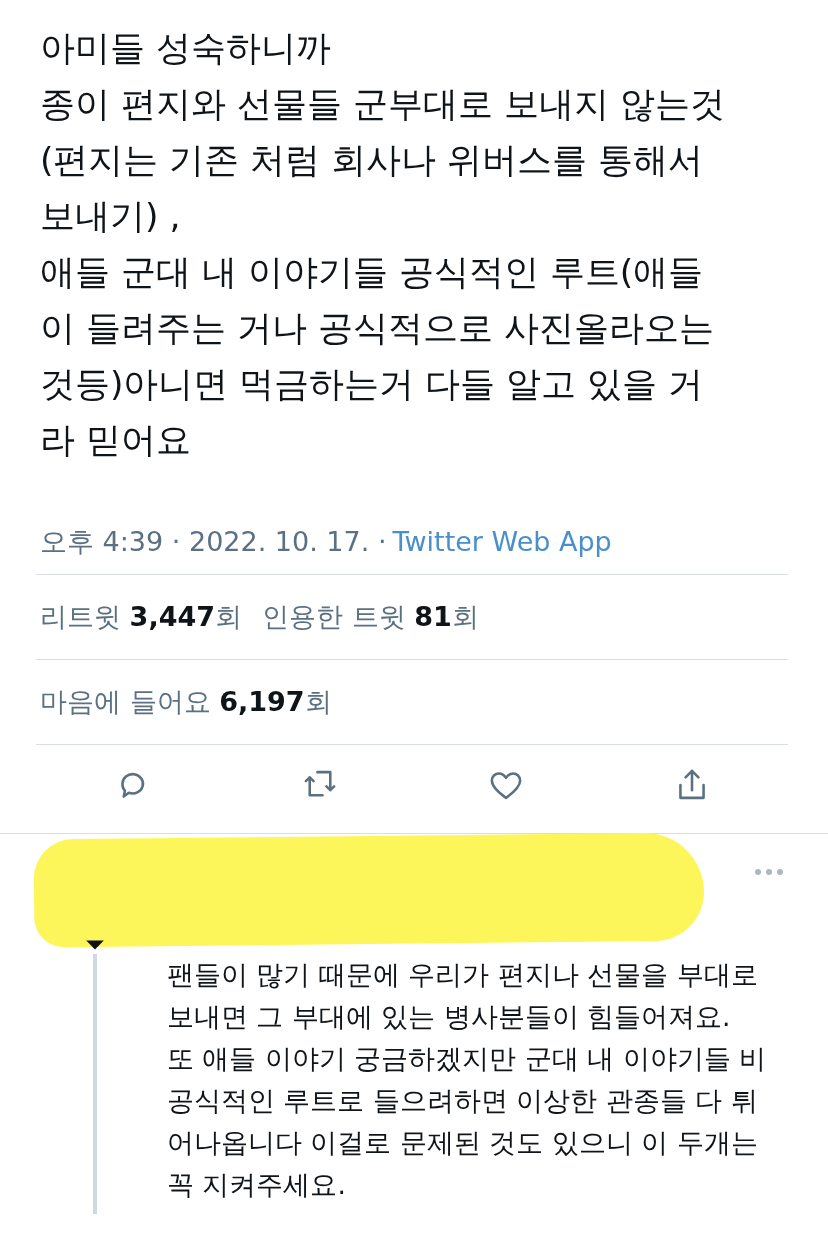 This screenshot has height=1243, width=828. What do you see at coordinates (186, 48) in the screenshot?
I see `tweet-text-line: 아미들 성숙하니까` at bounding box center [186, 48].